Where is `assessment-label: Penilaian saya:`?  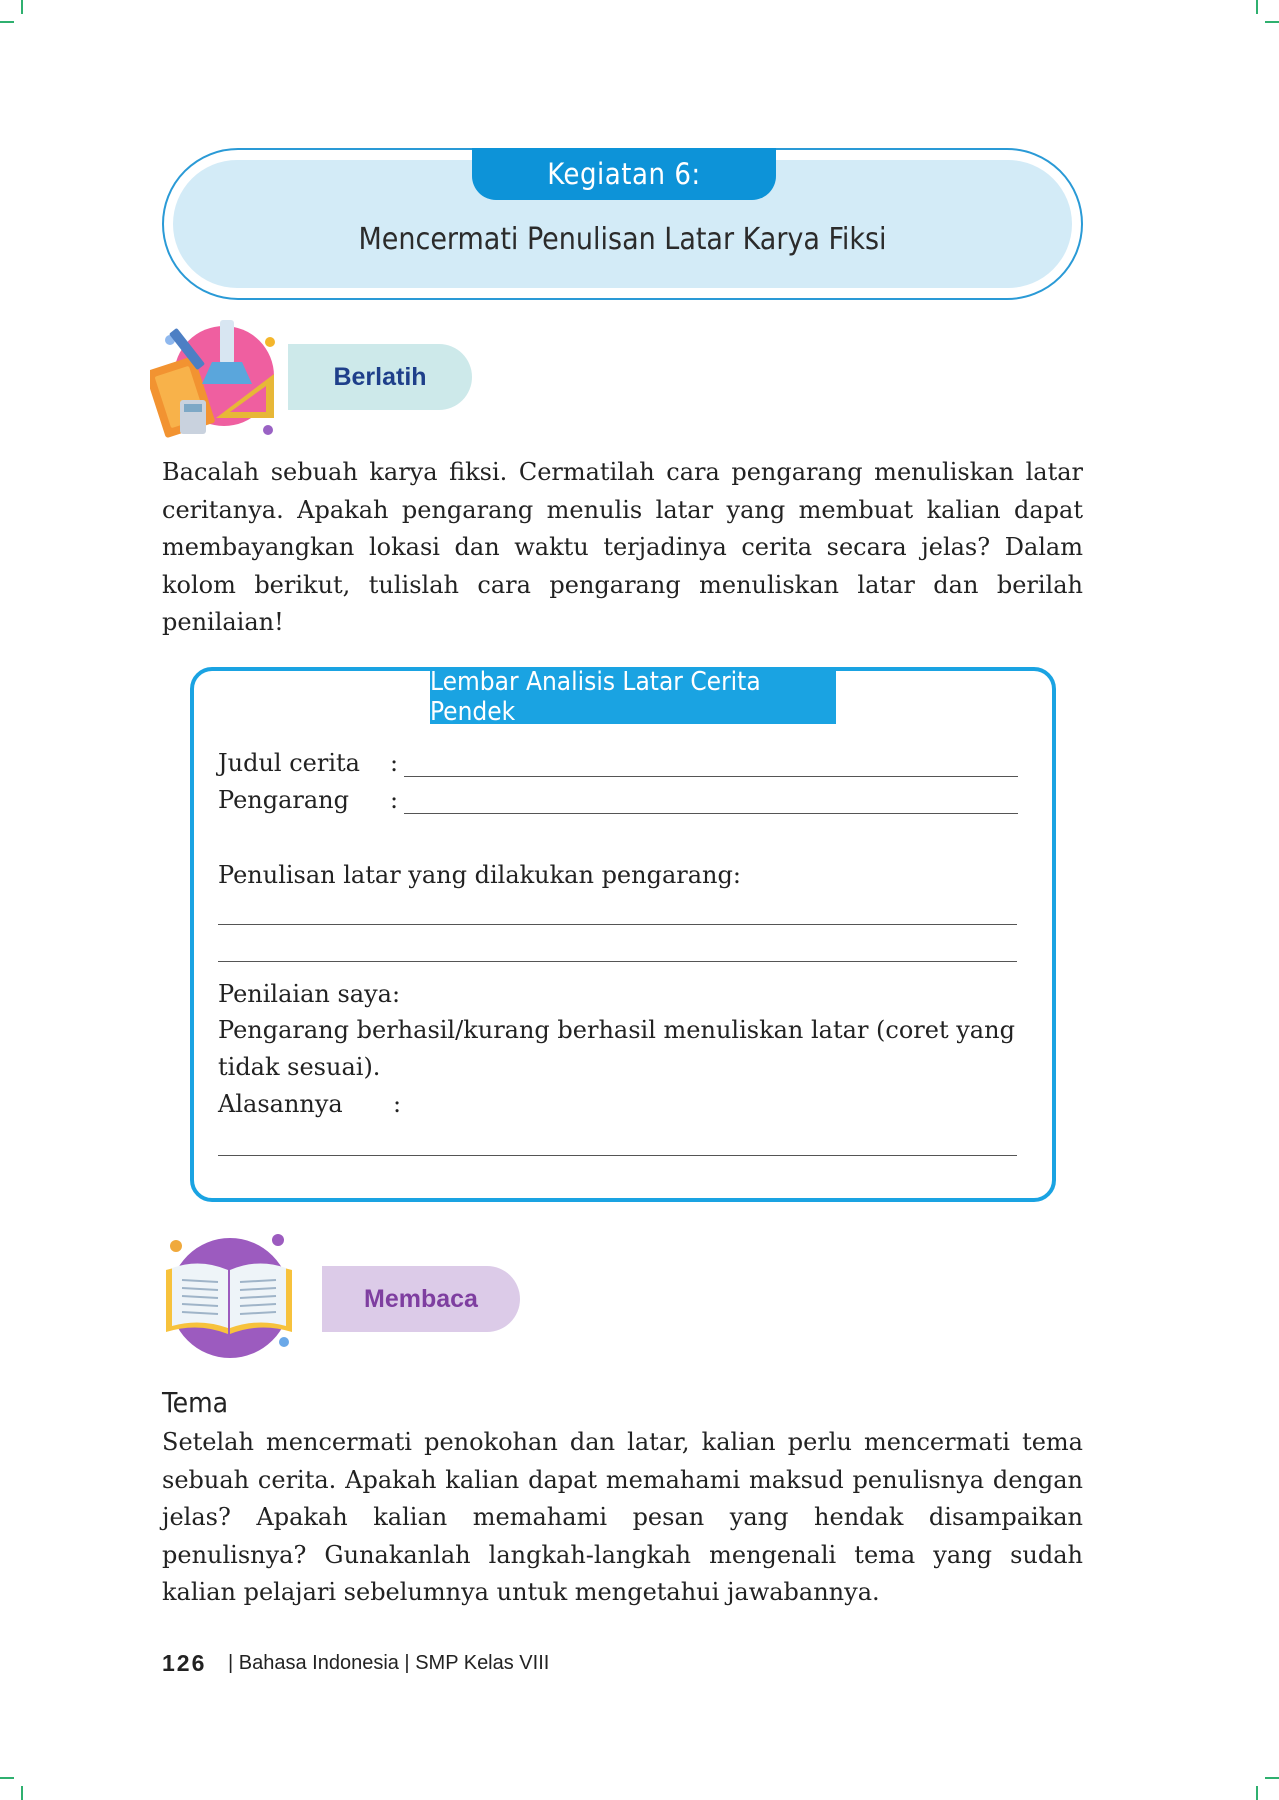
assessment-label: Penilaian saya: is located at coordinates (309, 994).